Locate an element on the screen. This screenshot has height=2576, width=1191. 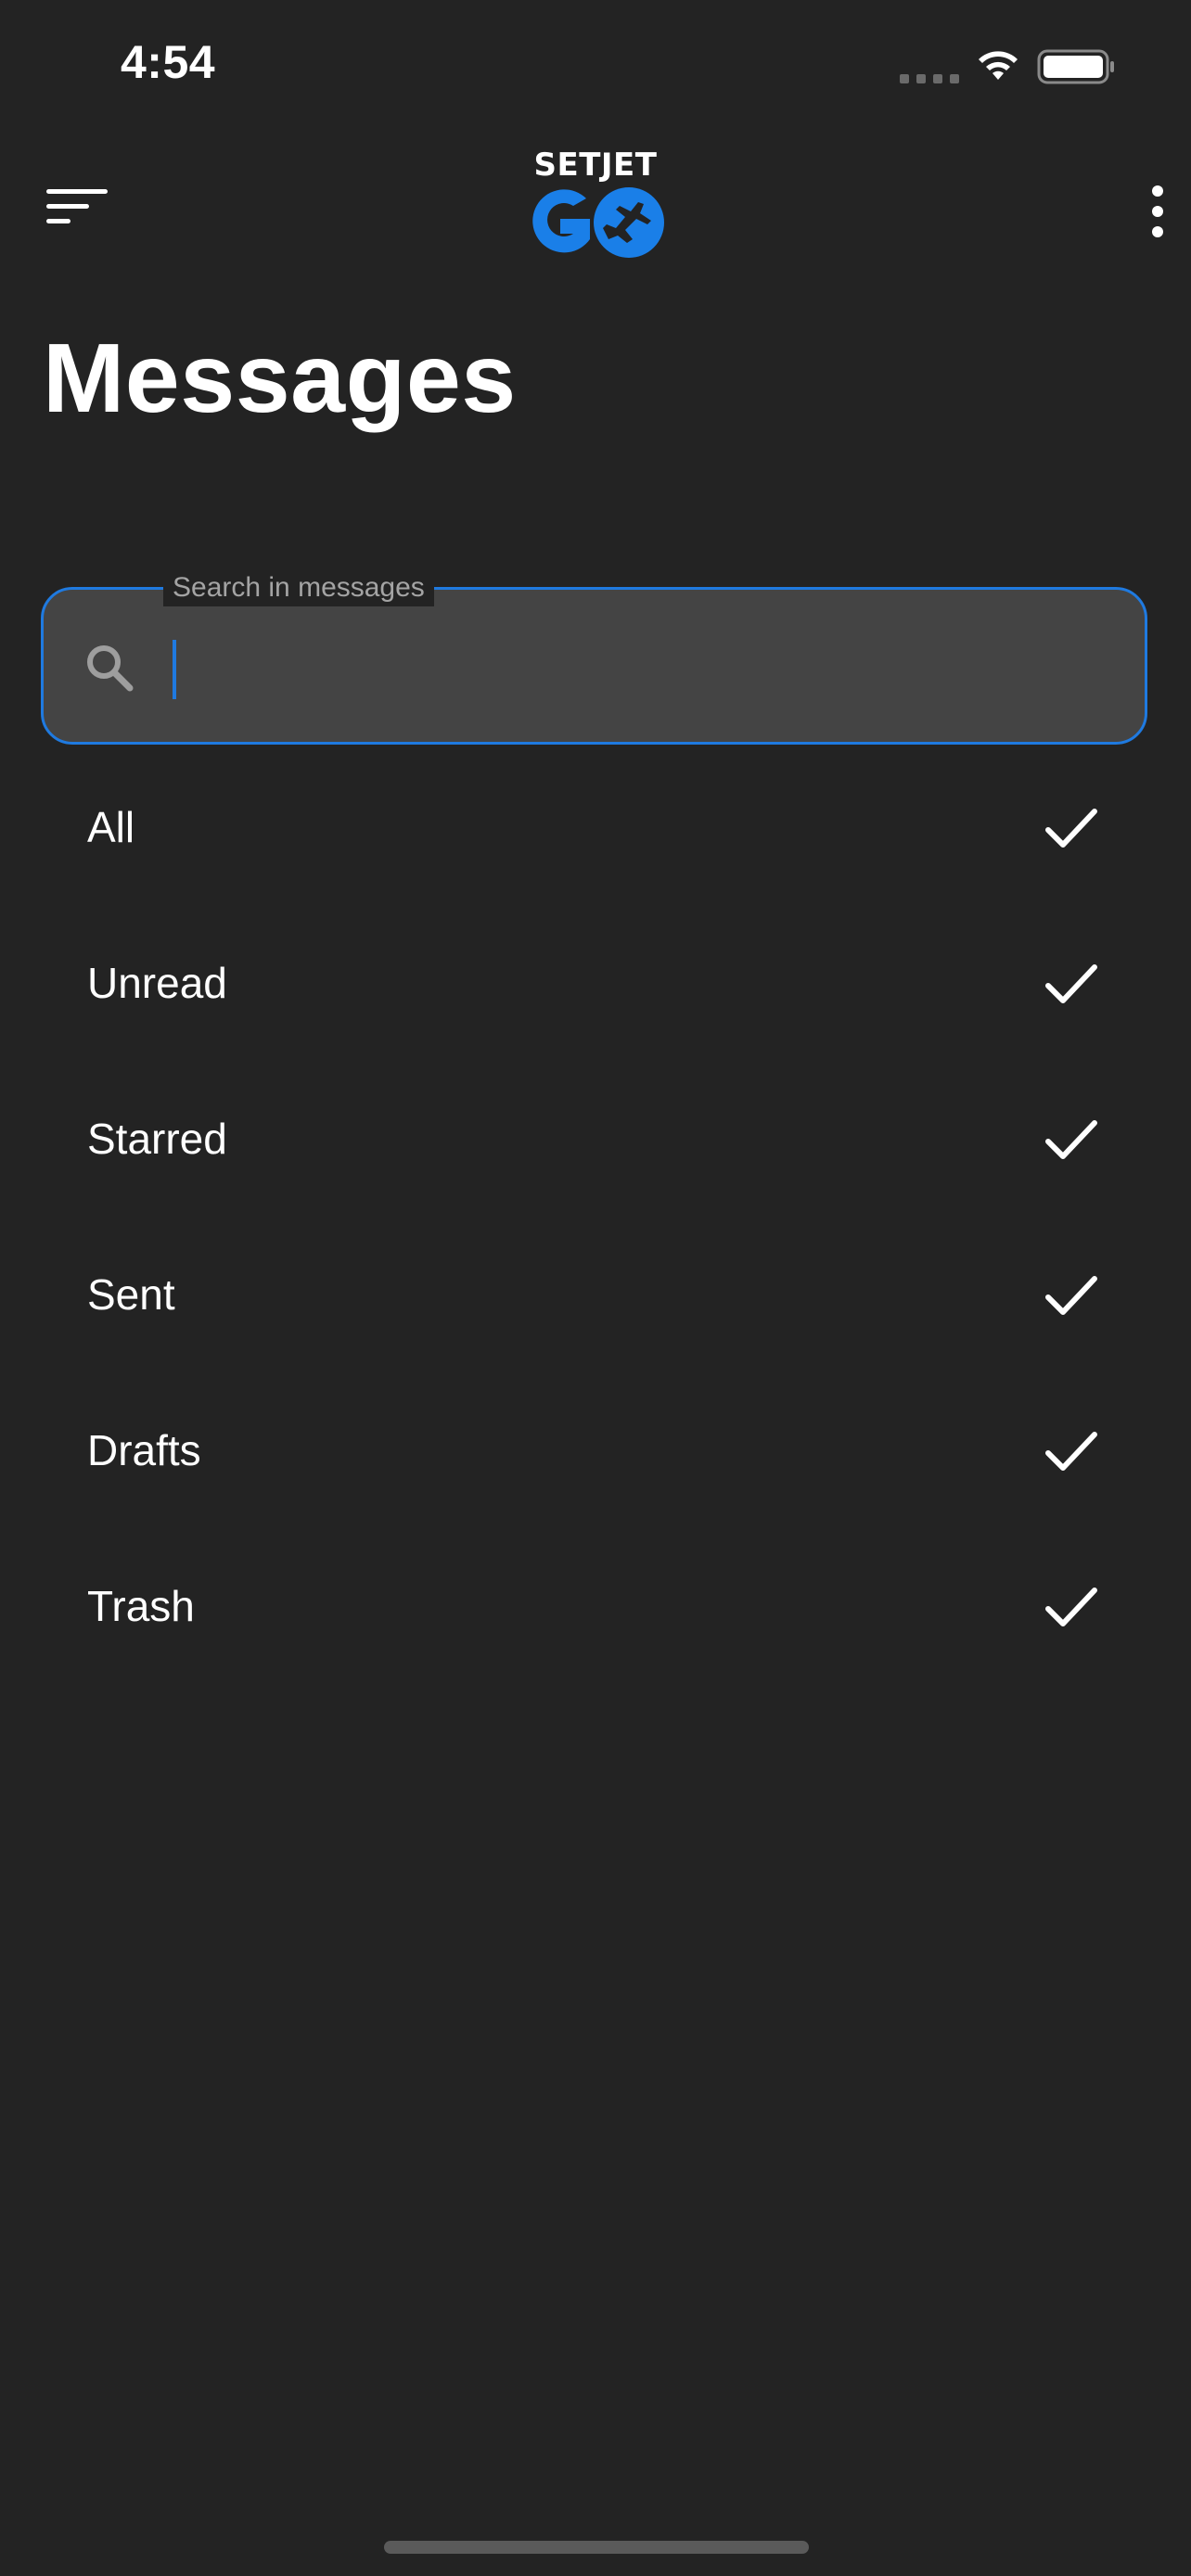
more-vertical-icon is located at coordinates (1157, 212).